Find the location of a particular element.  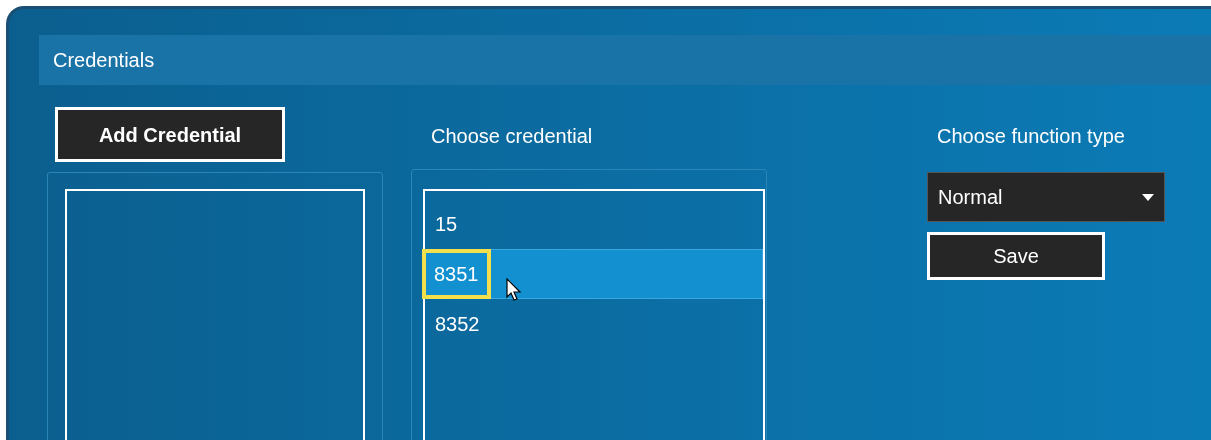

credential-item: 15 is located at coordinates (594, 224).